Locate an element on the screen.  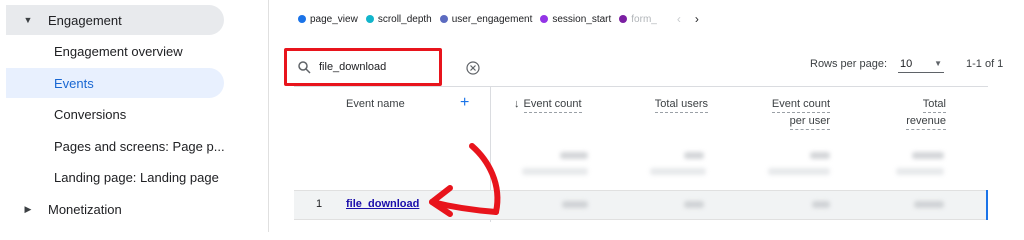
sidebar-item-engagement-overview: Engagement overview is located at coordinates (131, 51).